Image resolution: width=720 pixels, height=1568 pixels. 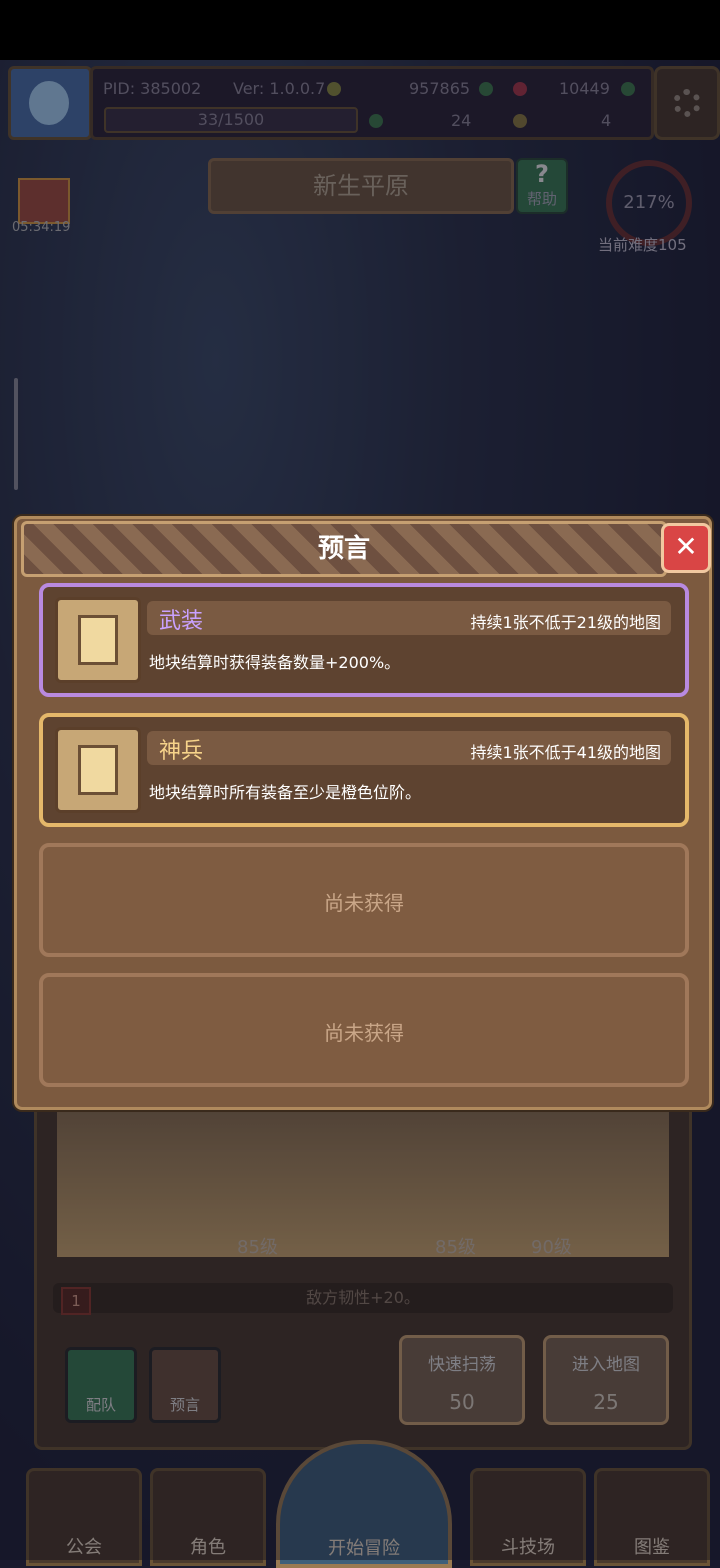 I want to click on card-name: 神兵, so click(x=181, y=751).